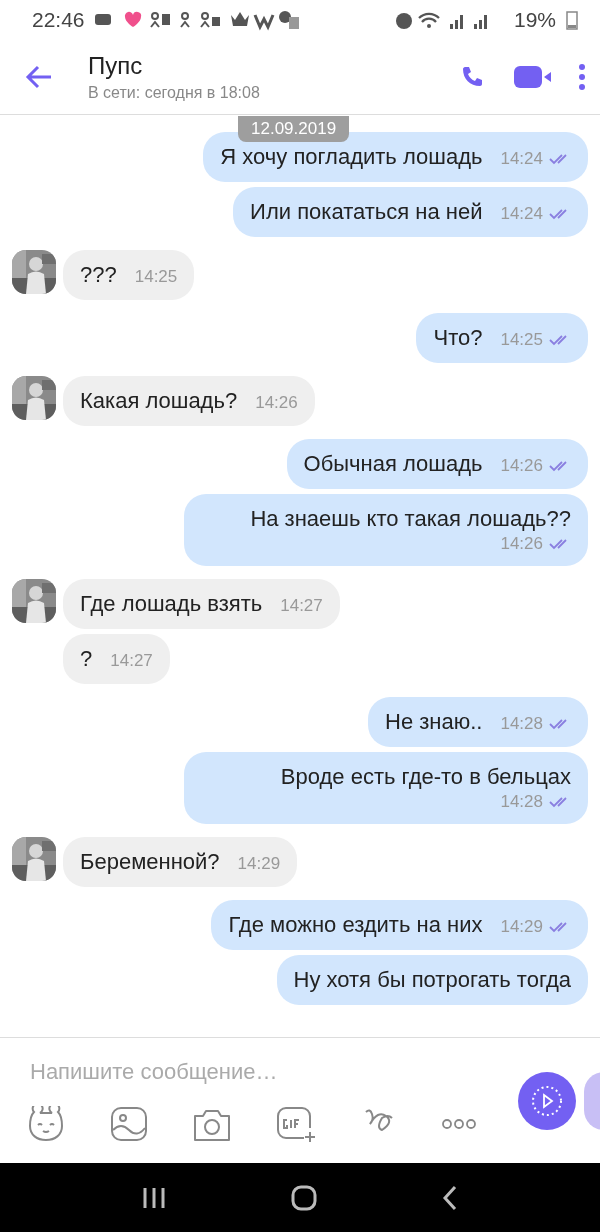 Image resolution: width=600 pixels, height=1232 pixels. I want to click on message-bubble: Обычная лошадь 14:26, so click(437, 464).